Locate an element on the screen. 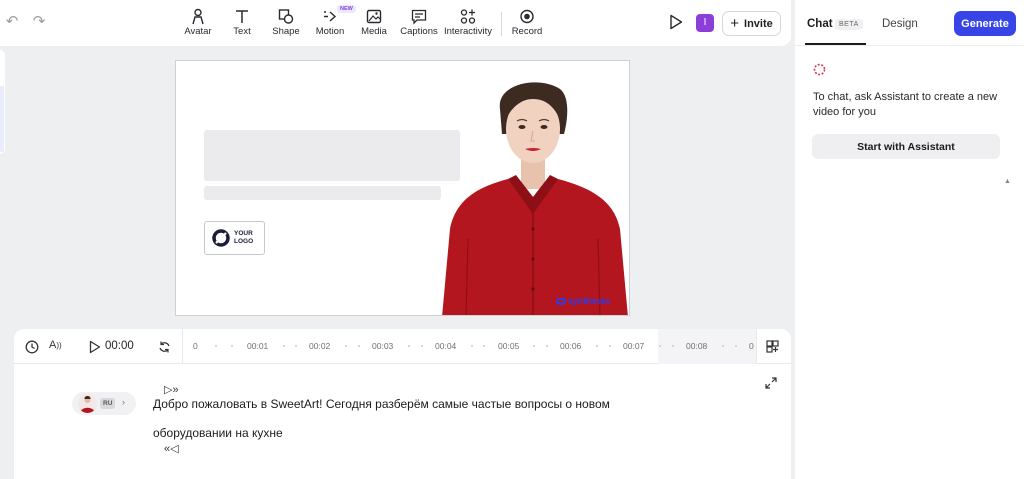 This screenshot has height=479, width=1024. record-icon is located at coordinates (527, 16).